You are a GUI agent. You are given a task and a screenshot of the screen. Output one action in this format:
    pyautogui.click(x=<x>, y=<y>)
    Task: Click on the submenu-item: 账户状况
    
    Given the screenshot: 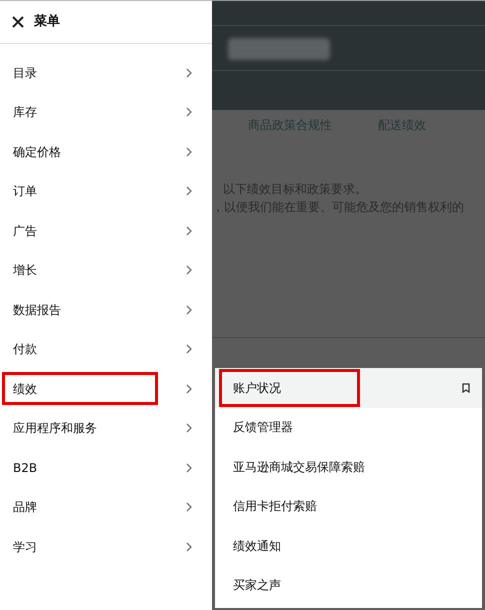 What is the action you would take?
    pyautogui.click(x=348, y=388)
    